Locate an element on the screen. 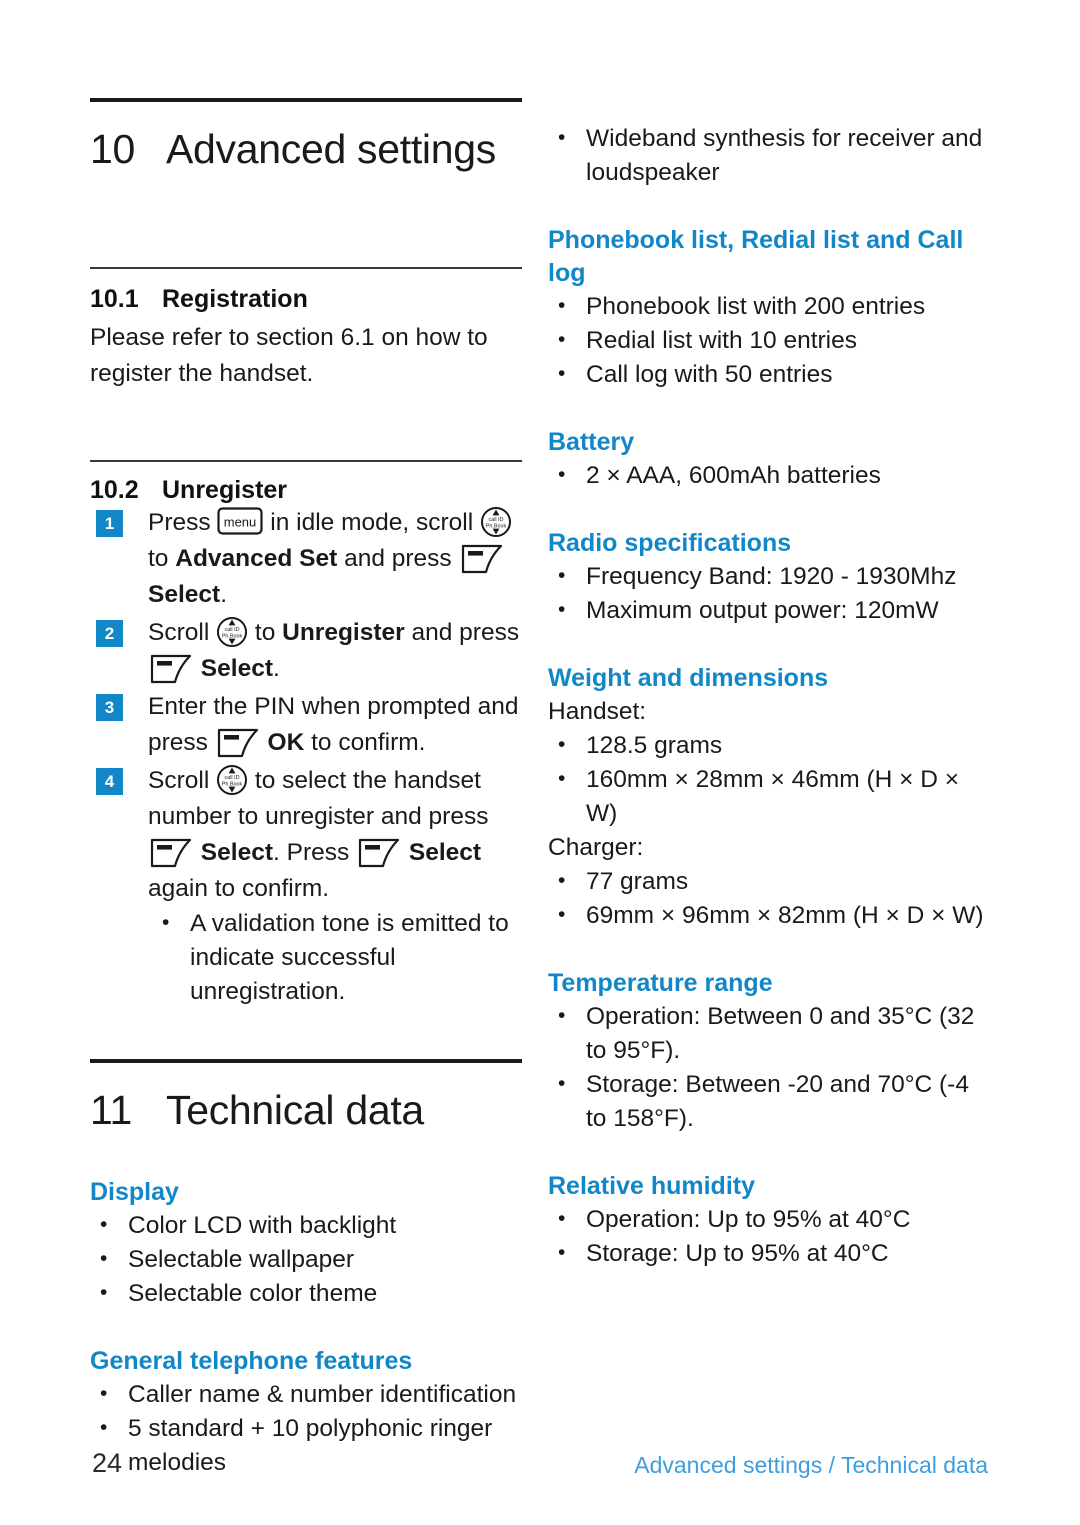 The width and height of the screenshot is (1080, 1525). chapter-title-11: Technical data is located at coordinates (295, 1110).